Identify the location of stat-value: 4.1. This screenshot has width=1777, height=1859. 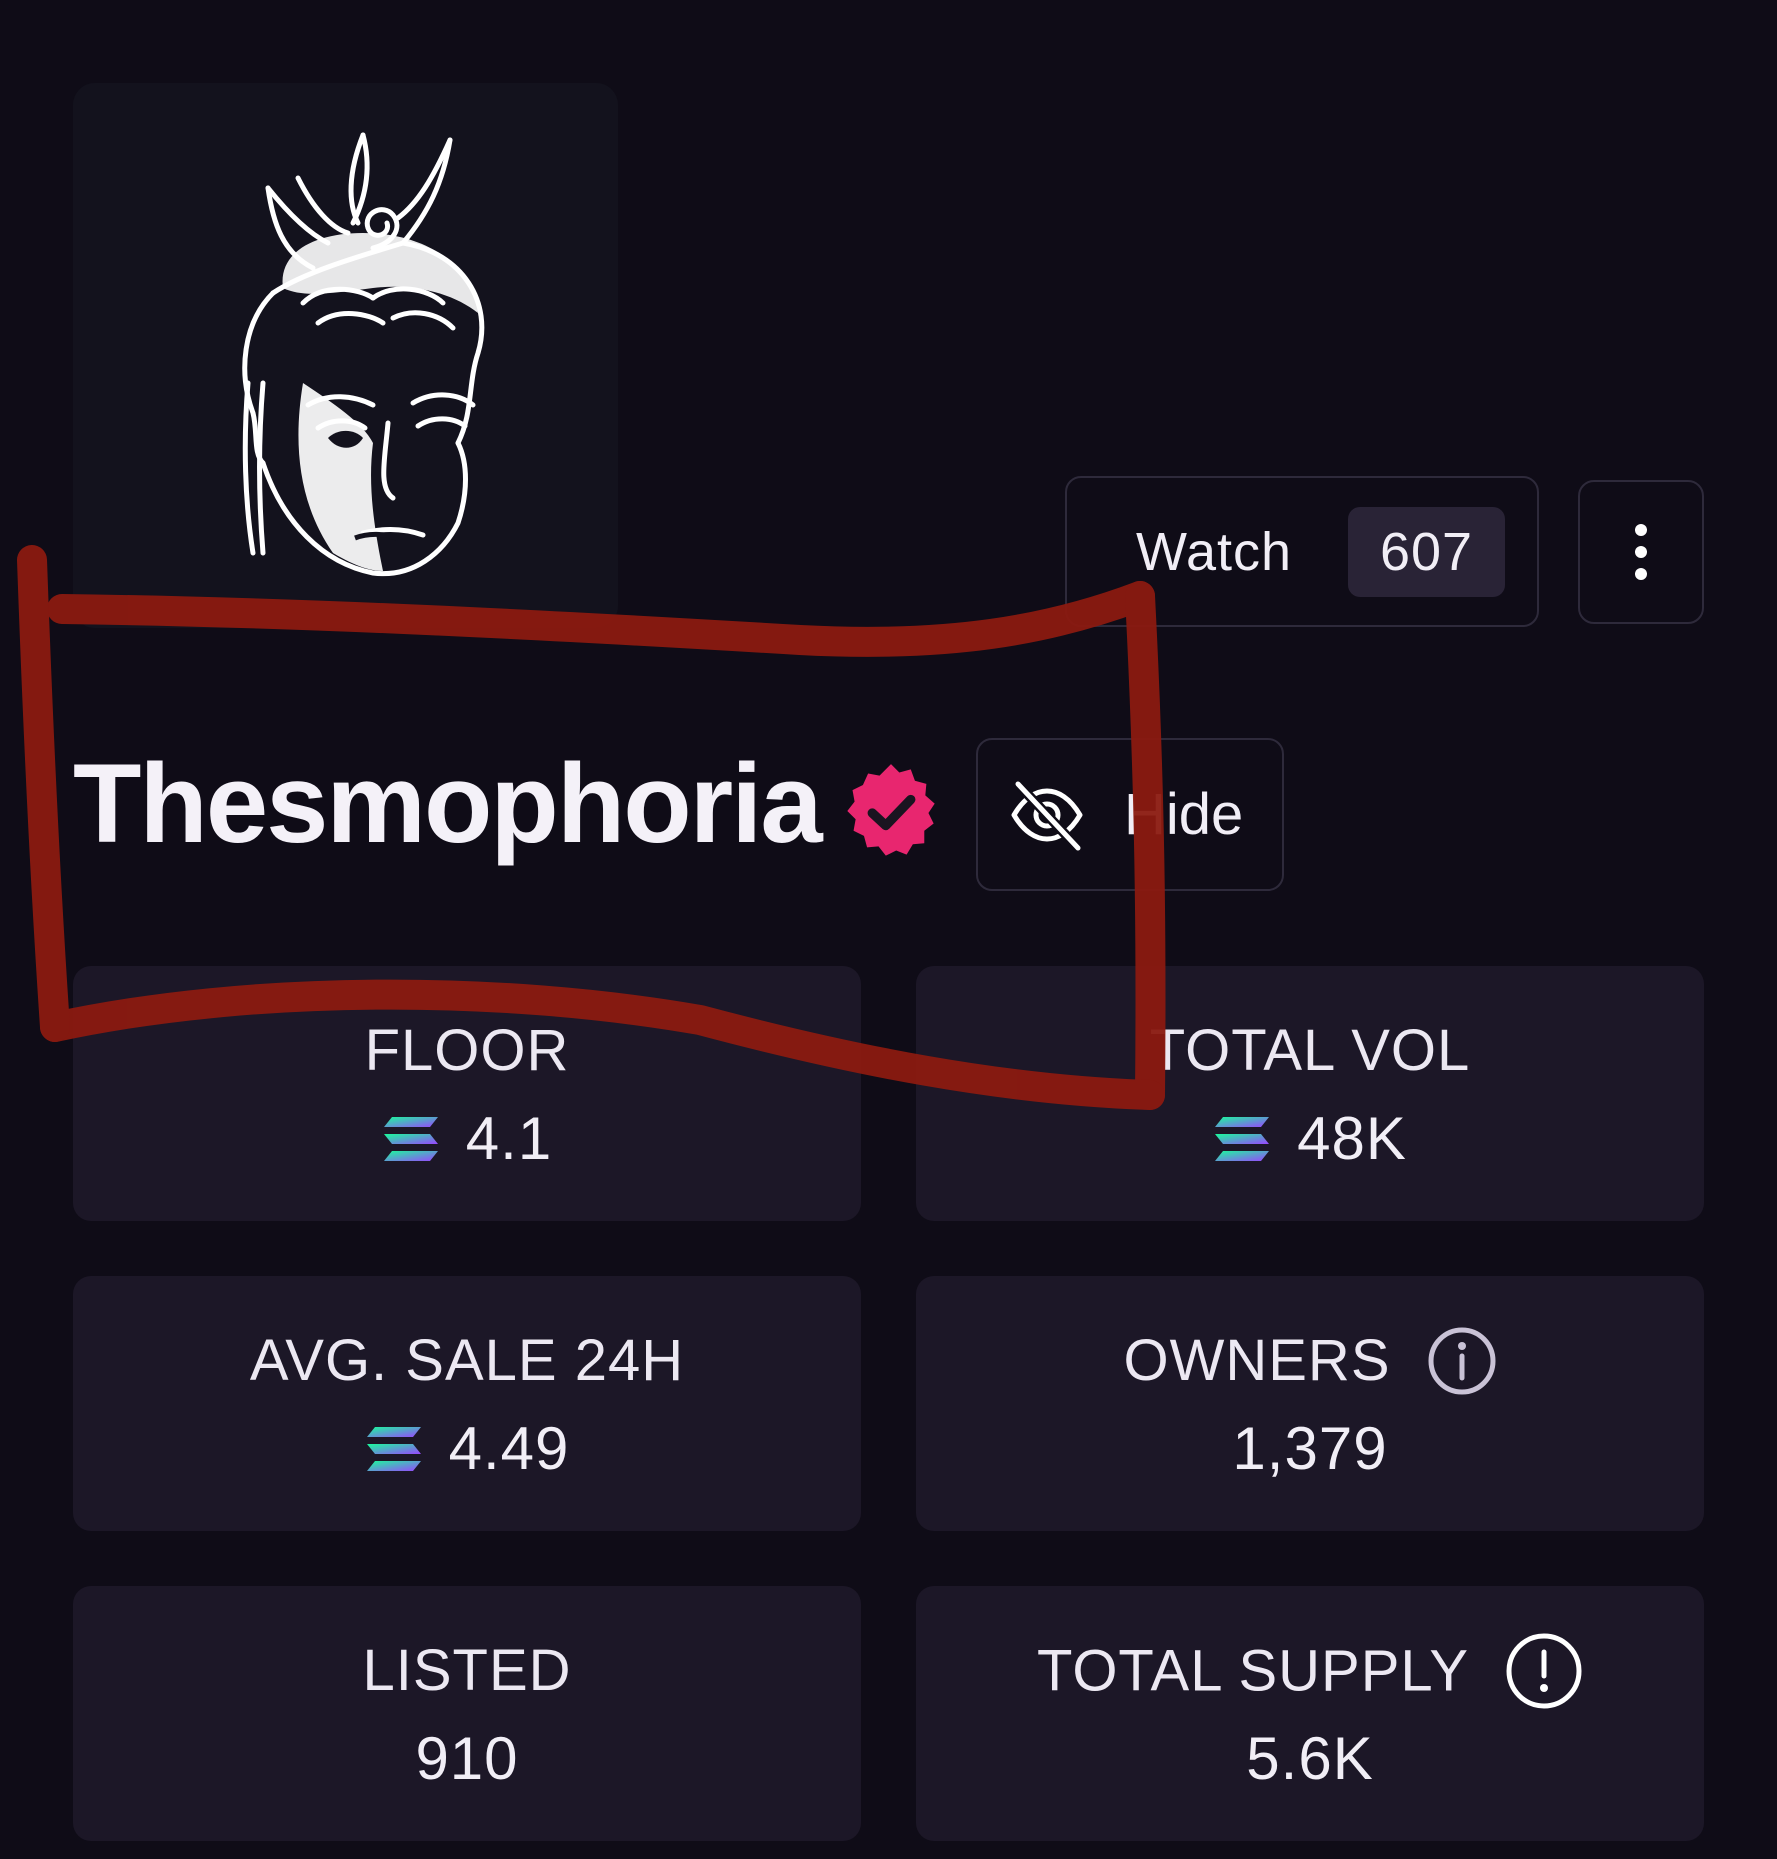
(509, 1138).